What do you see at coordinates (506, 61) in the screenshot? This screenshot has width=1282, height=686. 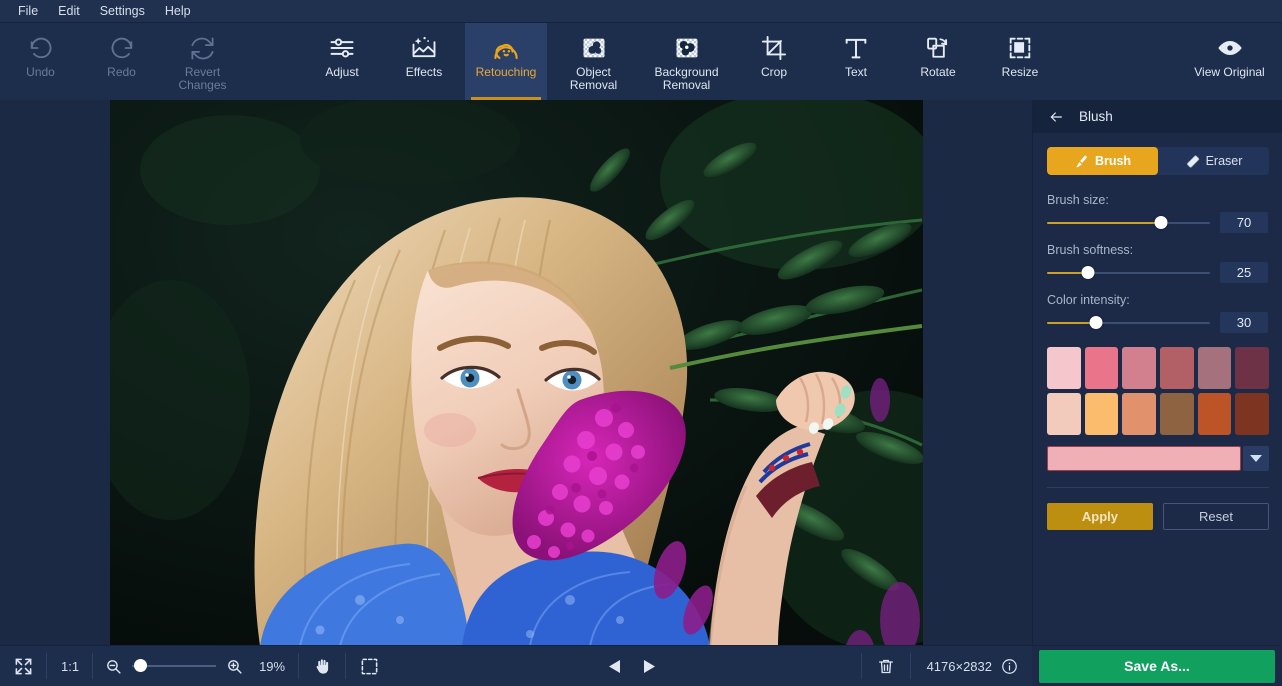 I see `toolbar-retouching: Retouching` at bounding box center [506, 61].